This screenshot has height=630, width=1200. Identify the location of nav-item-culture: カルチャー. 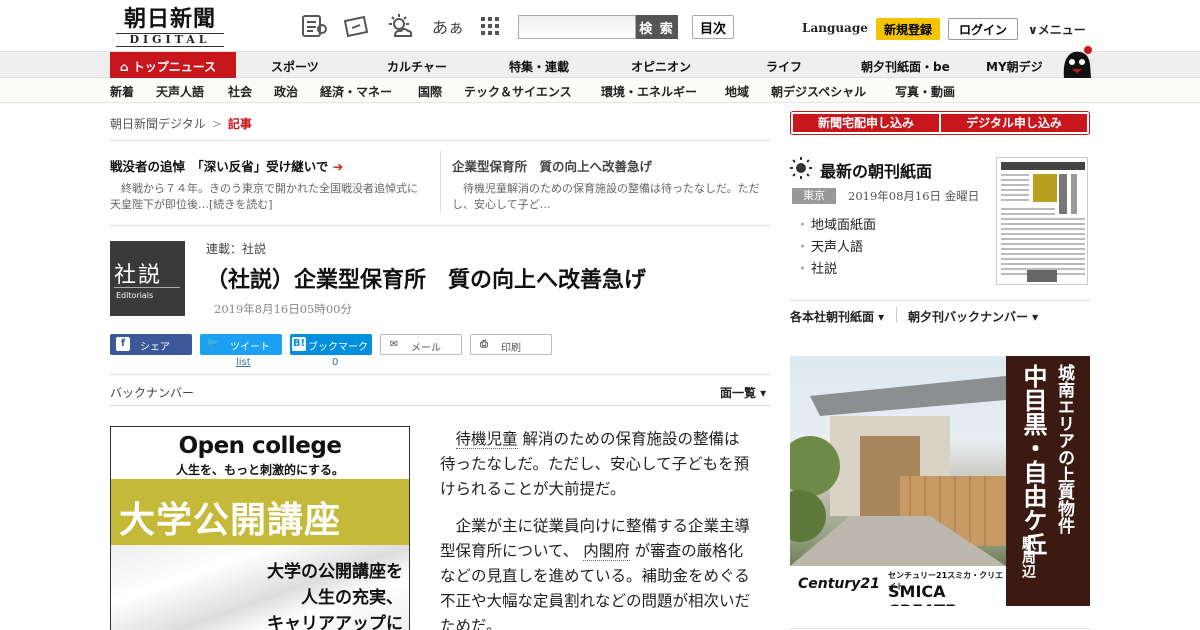
(417, 66).